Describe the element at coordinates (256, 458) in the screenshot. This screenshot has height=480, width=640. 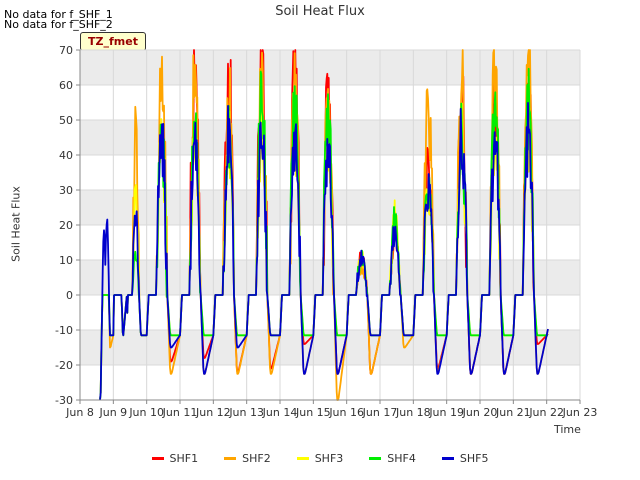
I see `legend-label: SHF2` at that location.